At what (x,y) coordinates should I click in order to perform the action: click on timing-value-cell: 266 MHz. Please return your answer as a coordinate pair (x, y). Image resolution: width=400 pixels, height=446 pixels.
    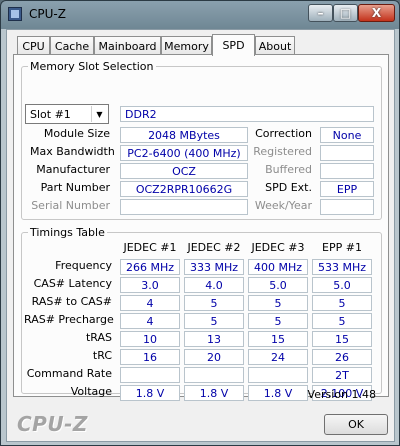
    Looking at the image, I should click on (150, 267).